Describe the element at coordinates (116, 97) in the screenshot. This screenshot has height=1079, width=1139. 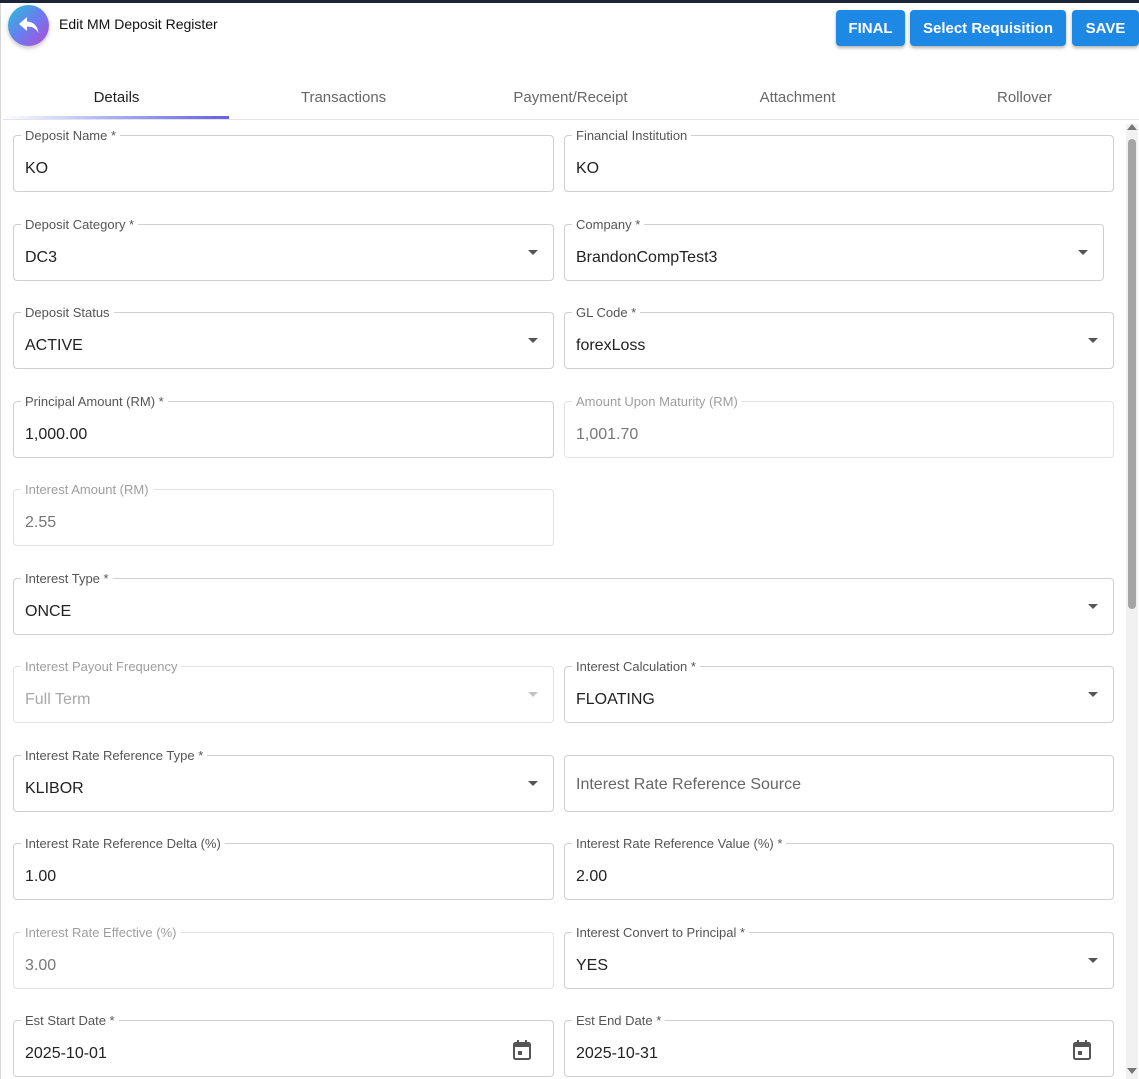
I see `tab-details: Details` at that location.